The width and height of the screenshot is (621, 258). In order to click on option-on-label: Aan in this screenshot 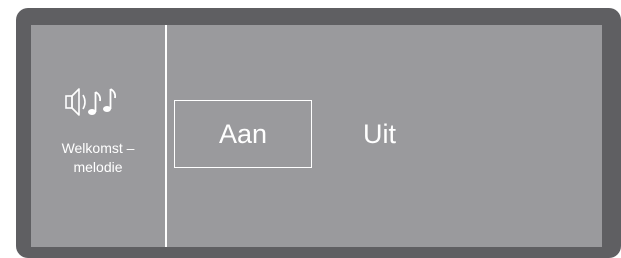, I will do `click(243, 134)`.